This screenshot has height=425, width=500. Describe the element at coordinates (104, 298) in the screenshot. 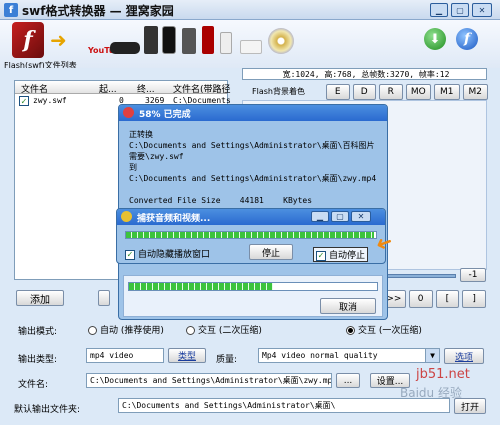

I see `list-secondary-button` at that location.